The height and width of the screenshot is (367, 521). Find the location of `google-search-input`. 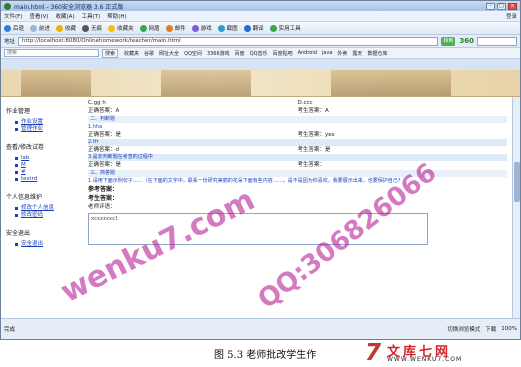

google-search-input is located at coordinates (497, 41).